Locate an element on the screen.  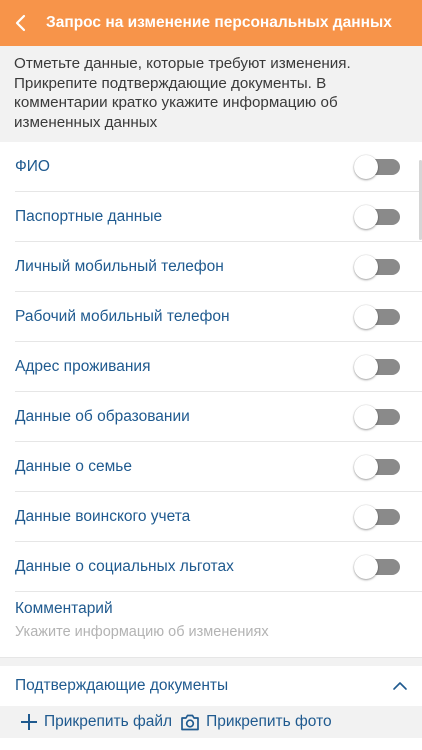
toggle-row: Паспортные данные is located at coordinates (218, 217).